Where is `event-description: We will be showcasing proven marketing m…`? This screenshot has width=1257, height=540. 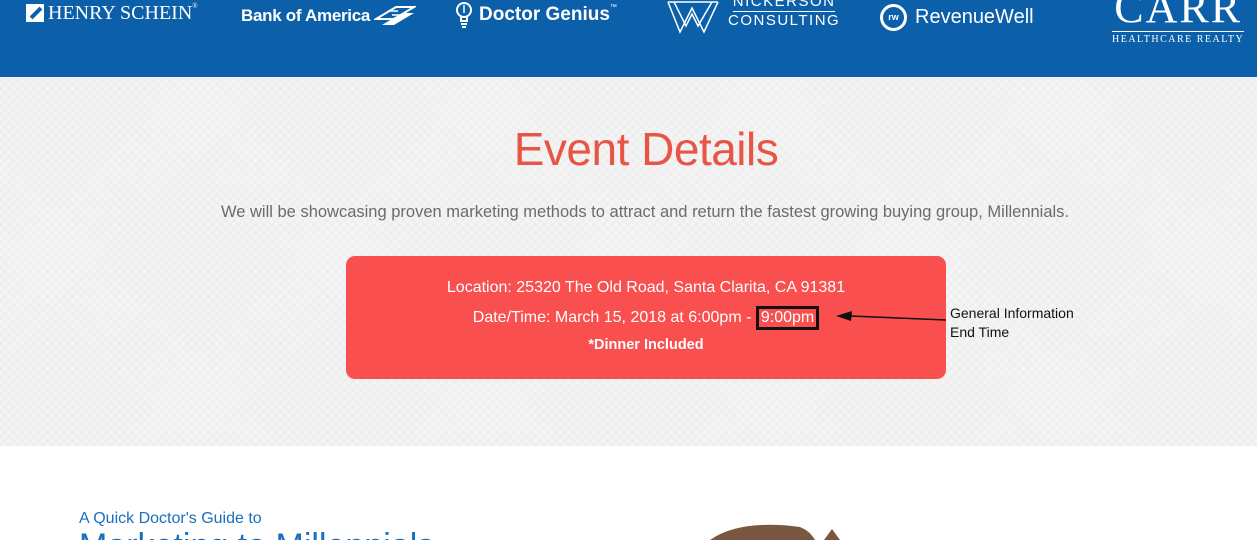
event-description: We will be showcasing proven marketing m… is located at coordinates (645, 212).